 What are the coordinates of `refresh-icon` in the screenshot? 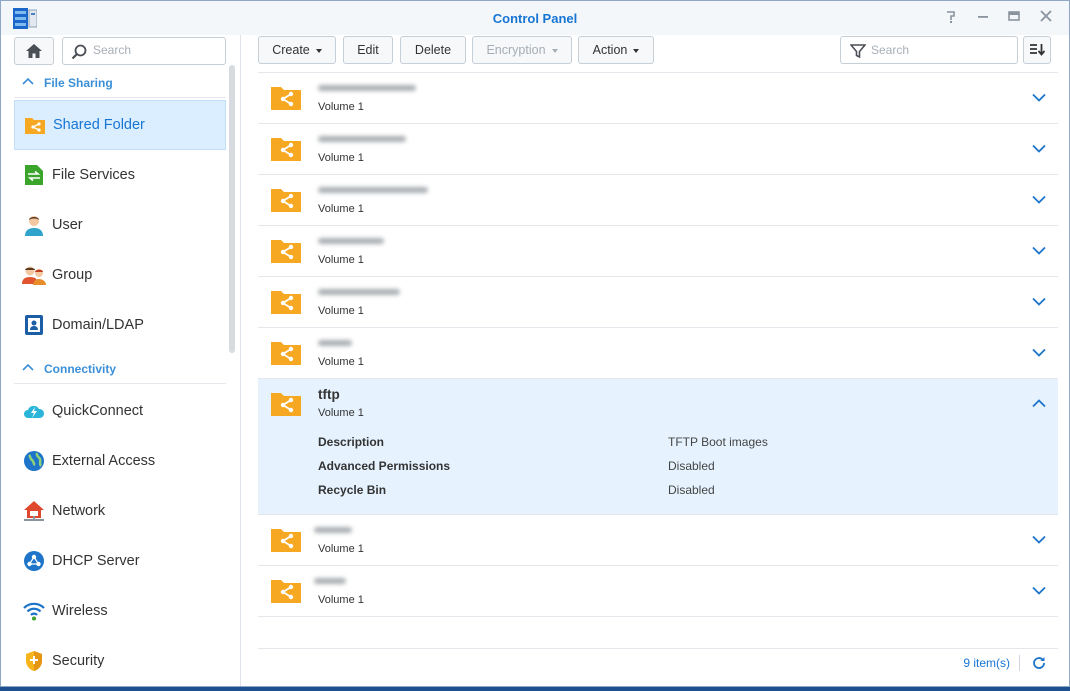 It's located at (1039, 663).